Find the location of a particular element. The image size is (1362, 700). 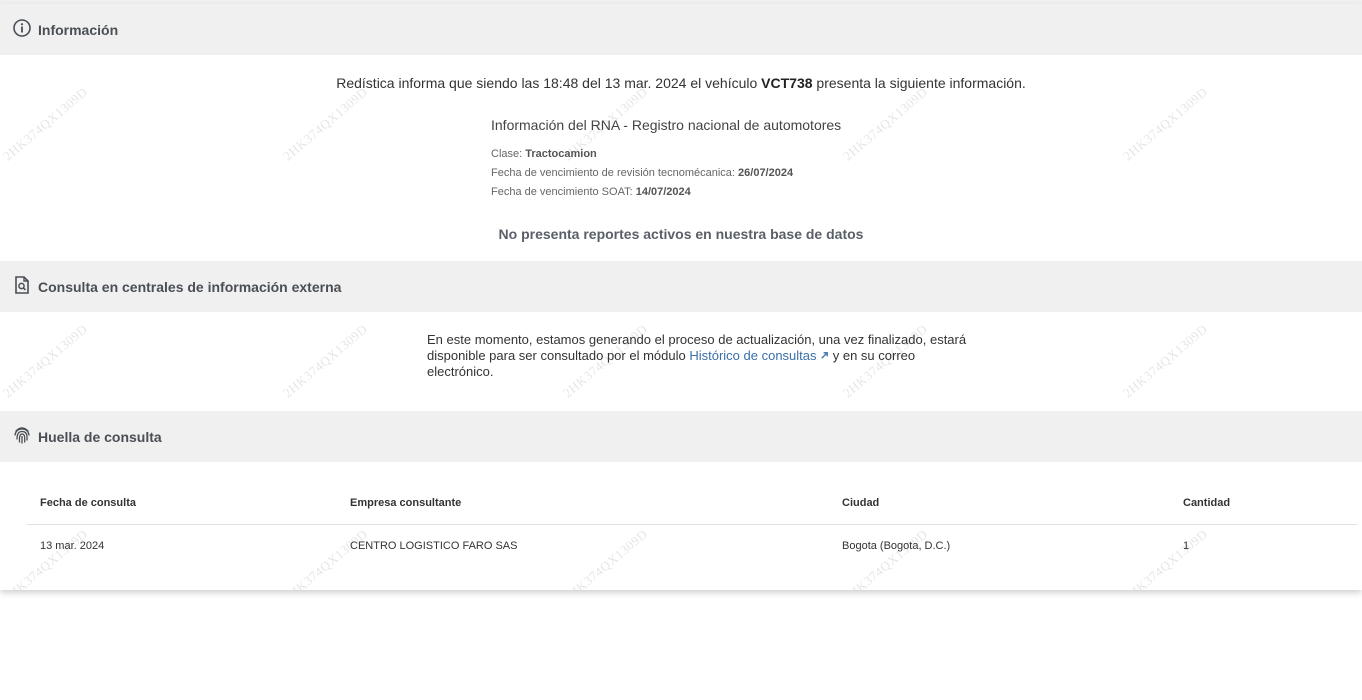

vehicle-plate: VCT738 is located at coordinates (787, 83).